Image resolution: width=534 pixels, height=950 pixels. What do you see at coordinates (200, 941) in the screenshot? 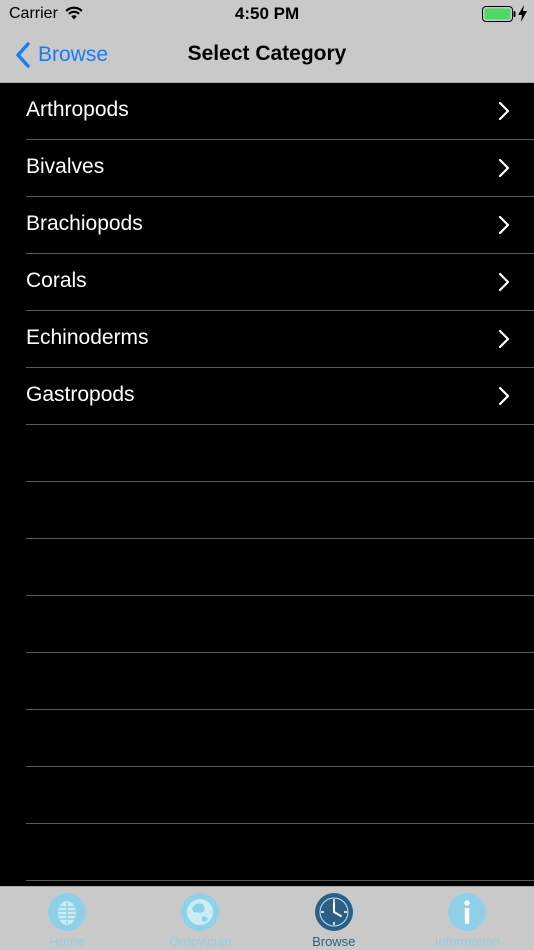
I see `tab-label: Ordovician` at bounding box center [200, 941].